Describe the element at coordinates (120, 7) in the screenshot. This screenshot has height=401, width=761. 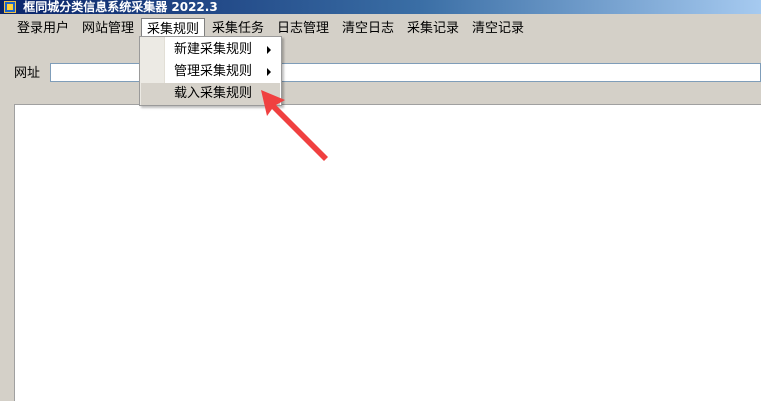
I see `window-title: 框同城分类信息系统采集器 2022.3` at that location.